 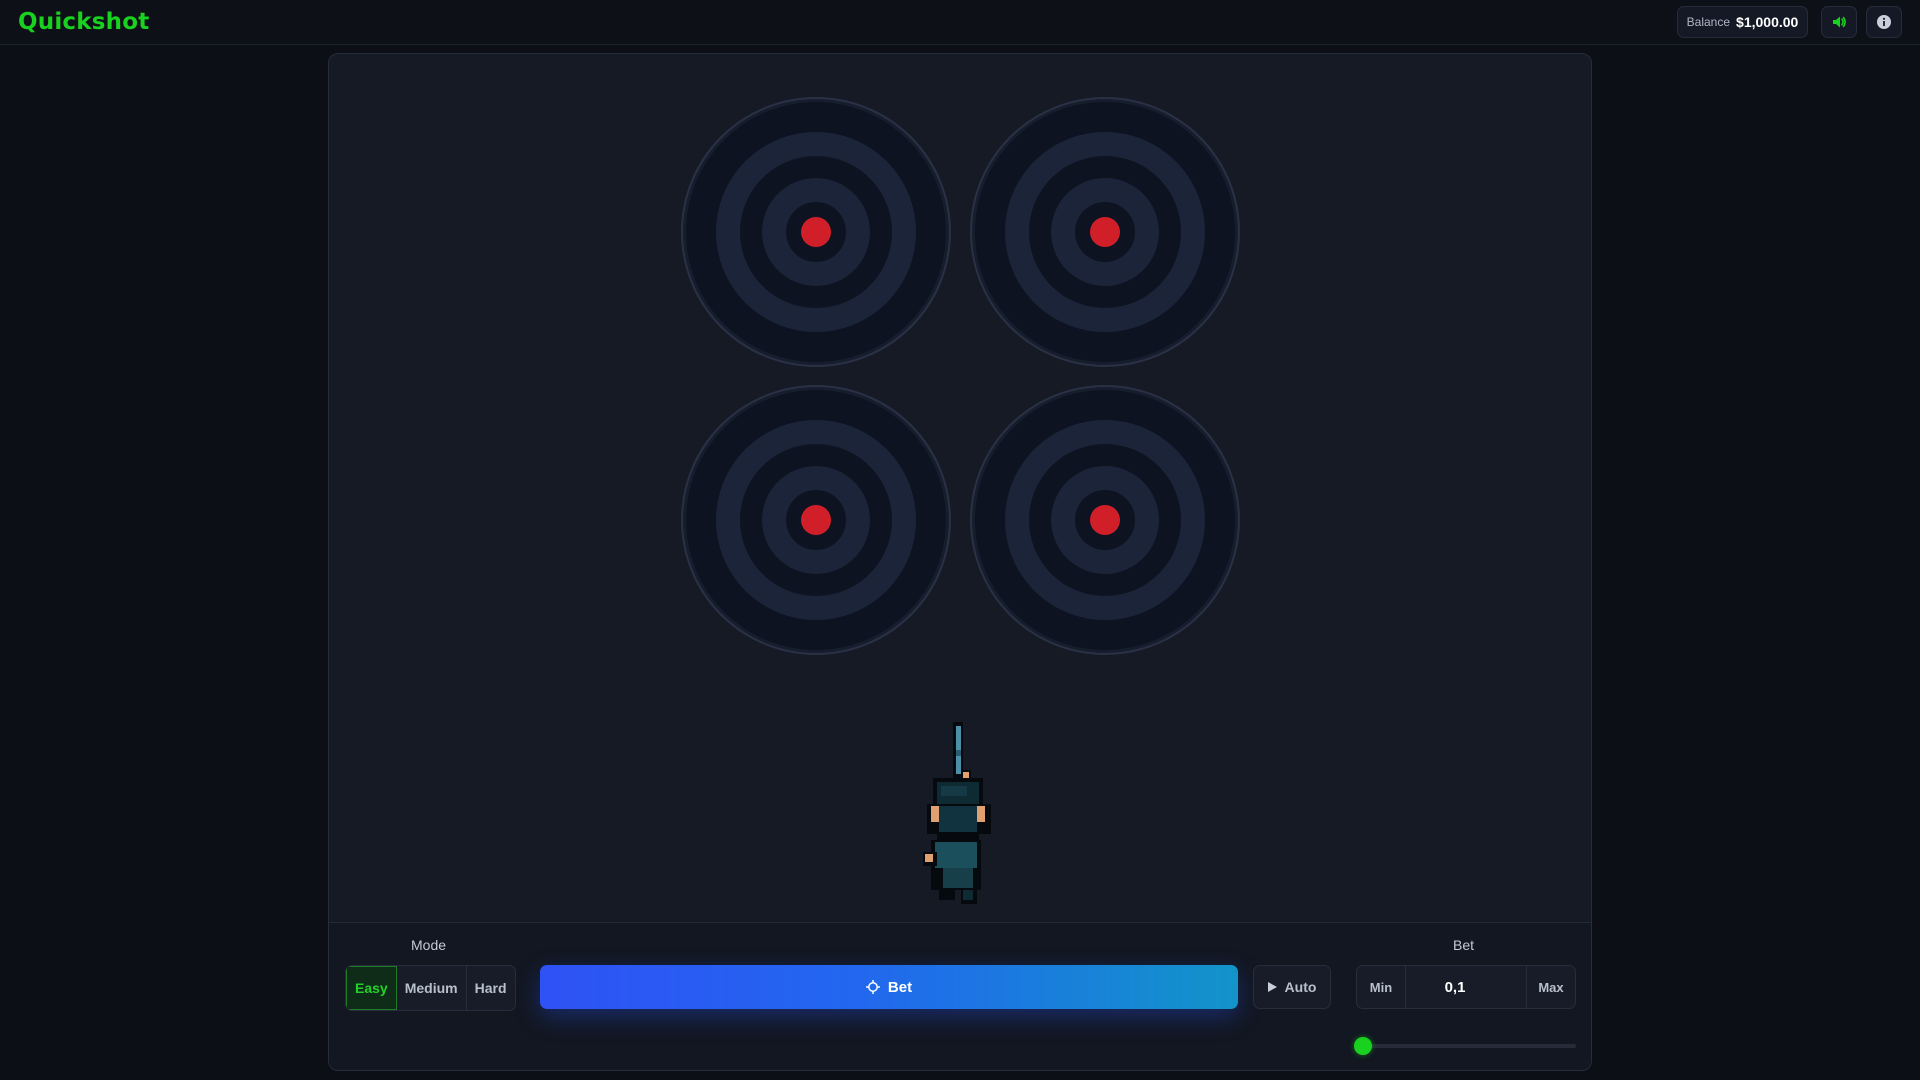 I want to click on bet-slider-handle, so click(x=1363, y=1046).